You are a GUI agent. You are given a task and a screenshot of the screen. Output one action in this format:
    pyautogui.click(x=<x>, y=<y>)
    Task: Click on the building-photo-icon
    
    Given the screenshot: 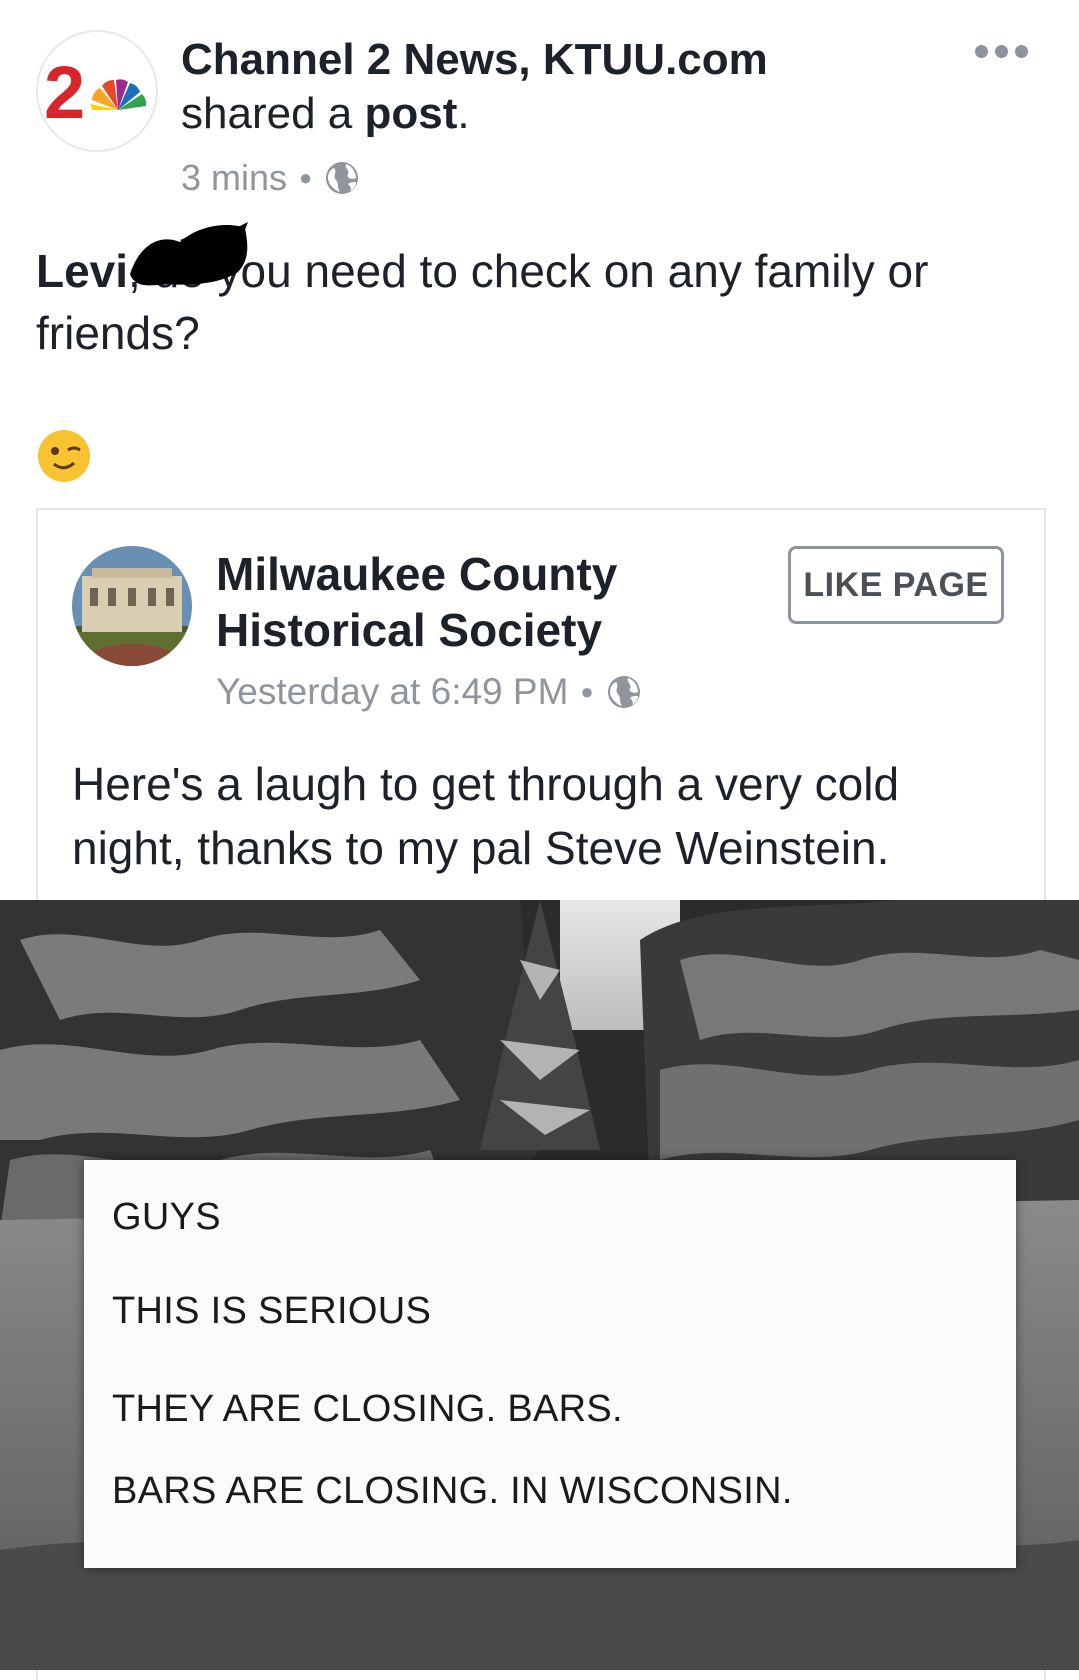 What is the action you would take?
    pyautogui.click(x=132, y=606)
    